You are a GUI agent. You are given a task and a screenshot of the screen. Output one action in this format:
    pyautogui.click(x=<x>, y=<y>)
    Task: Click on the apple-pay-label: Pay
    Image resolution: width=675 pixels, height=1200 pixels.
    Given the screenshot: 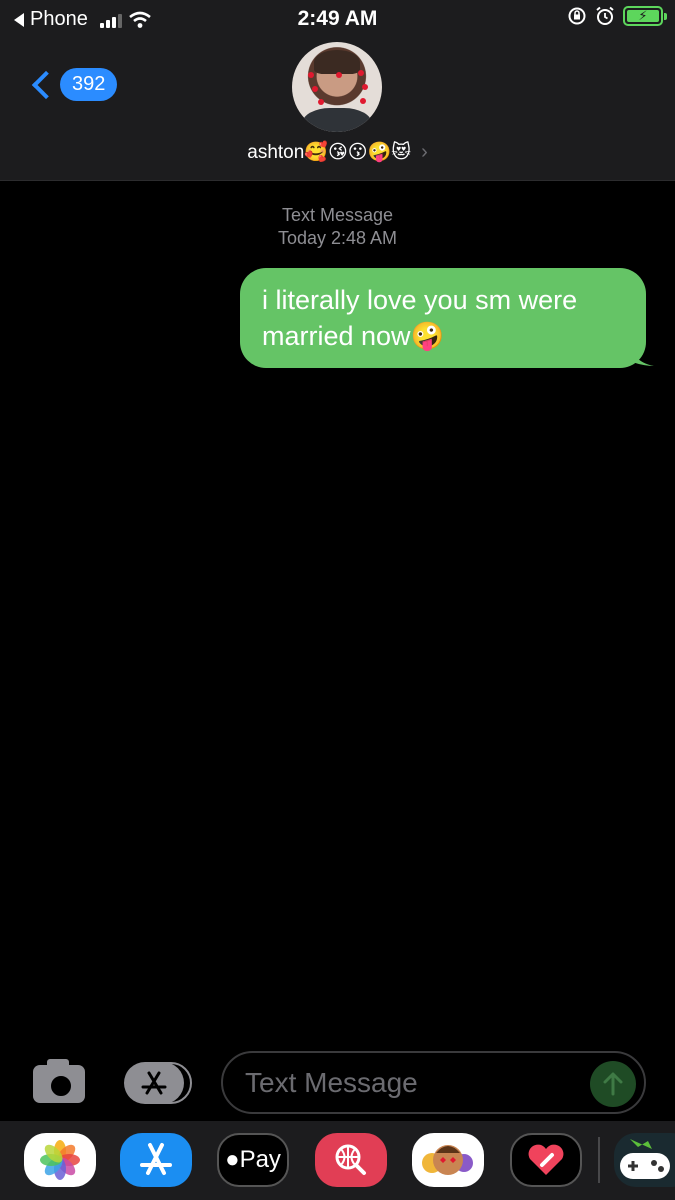 What is the action you would take?
    pyautogui.click(x=260, y=1159)
    